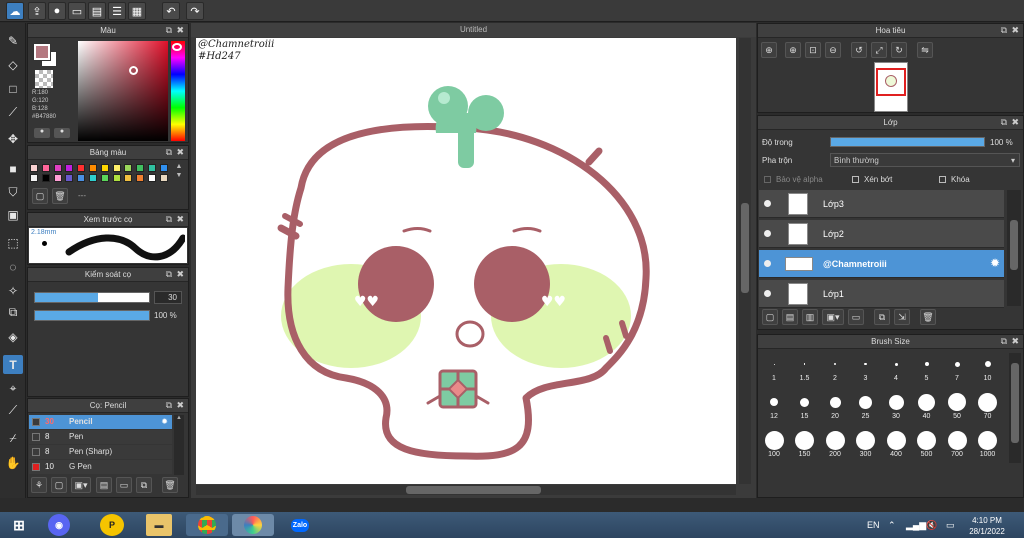 This screenshot has width=1024, height=538. Describe the element at coordinates (774, 405) in the screenshot. I see `brush-size-option: 12` at that location.